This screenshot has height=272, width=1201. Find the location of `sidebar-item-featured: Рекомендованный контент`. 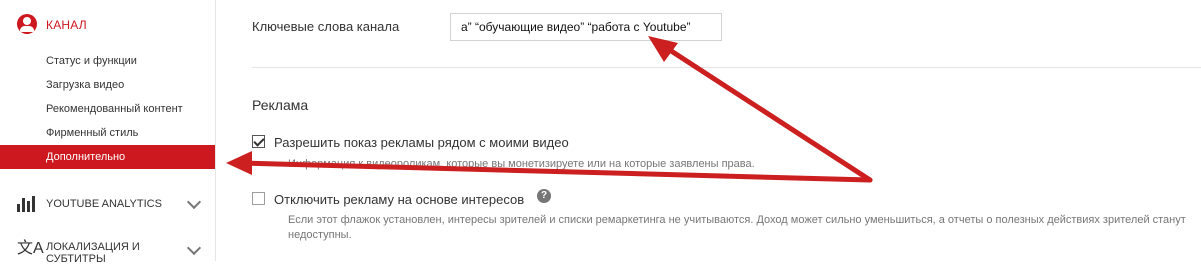

sidebar-item-featured: Рекомендованный контент is located at coordinates (107, 109).